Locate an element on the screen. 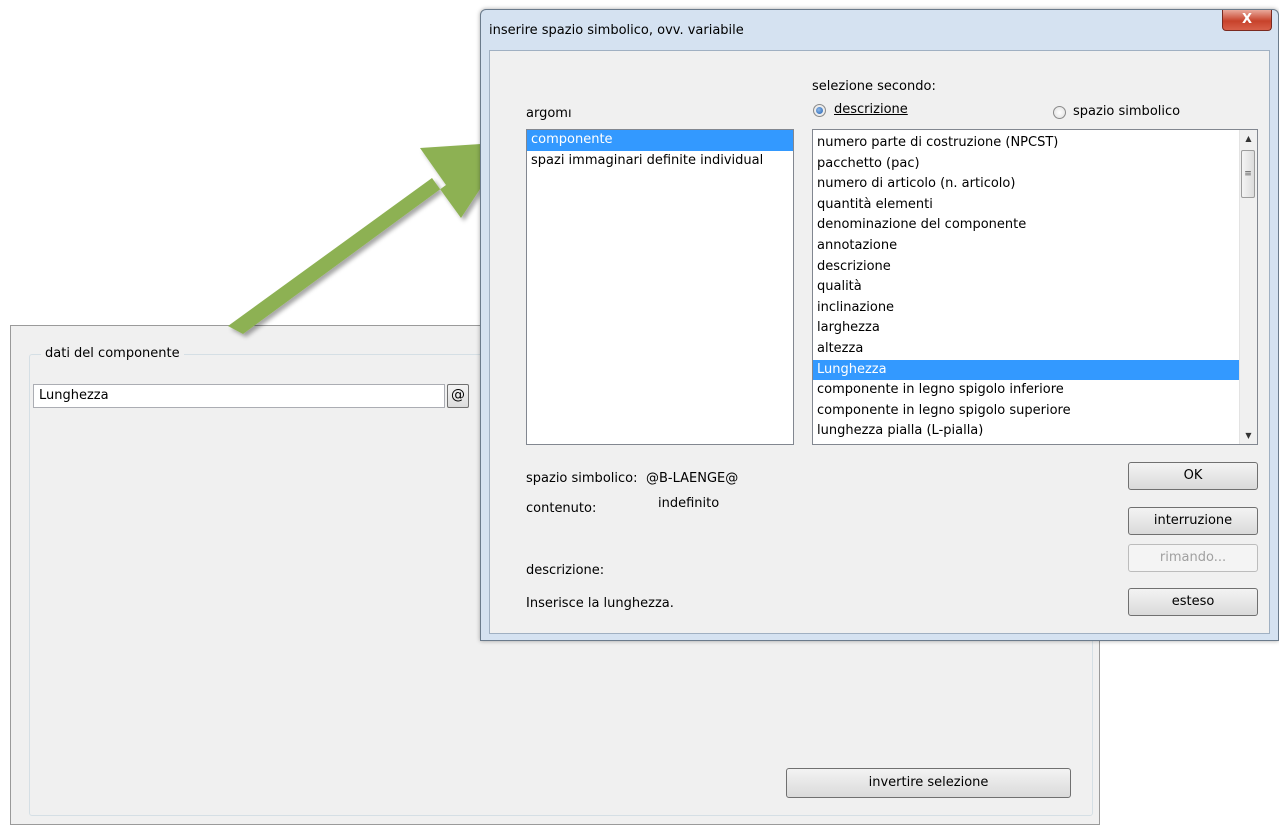 Image resolution: width=1279 pixels, height=825 pixels. variable-list-item: componente in legno spigolo superiore is located at coordinates (1026, 411).